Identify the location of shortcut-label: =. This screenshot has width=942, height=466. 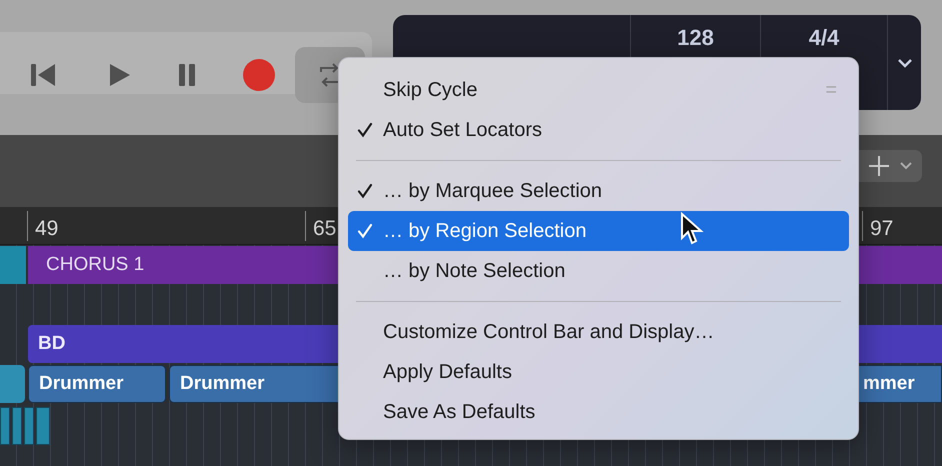
(831, 90).